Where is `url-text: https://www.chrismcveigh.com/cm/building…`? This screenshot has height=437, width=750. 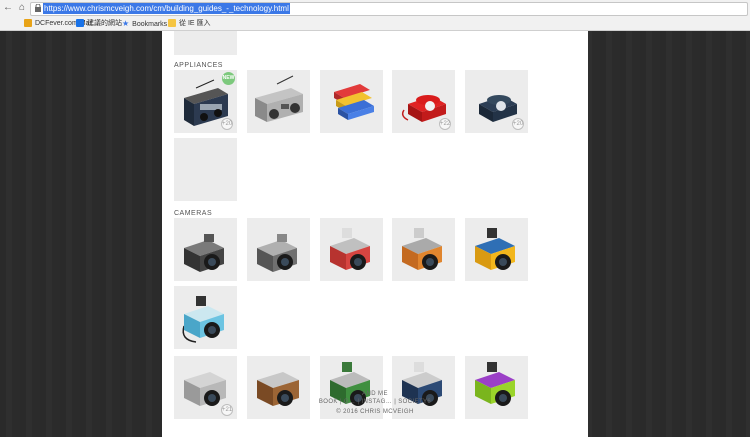 url-text: https://www.chrismcveigh.com/cm/building… is located at coordinates (166, 8).